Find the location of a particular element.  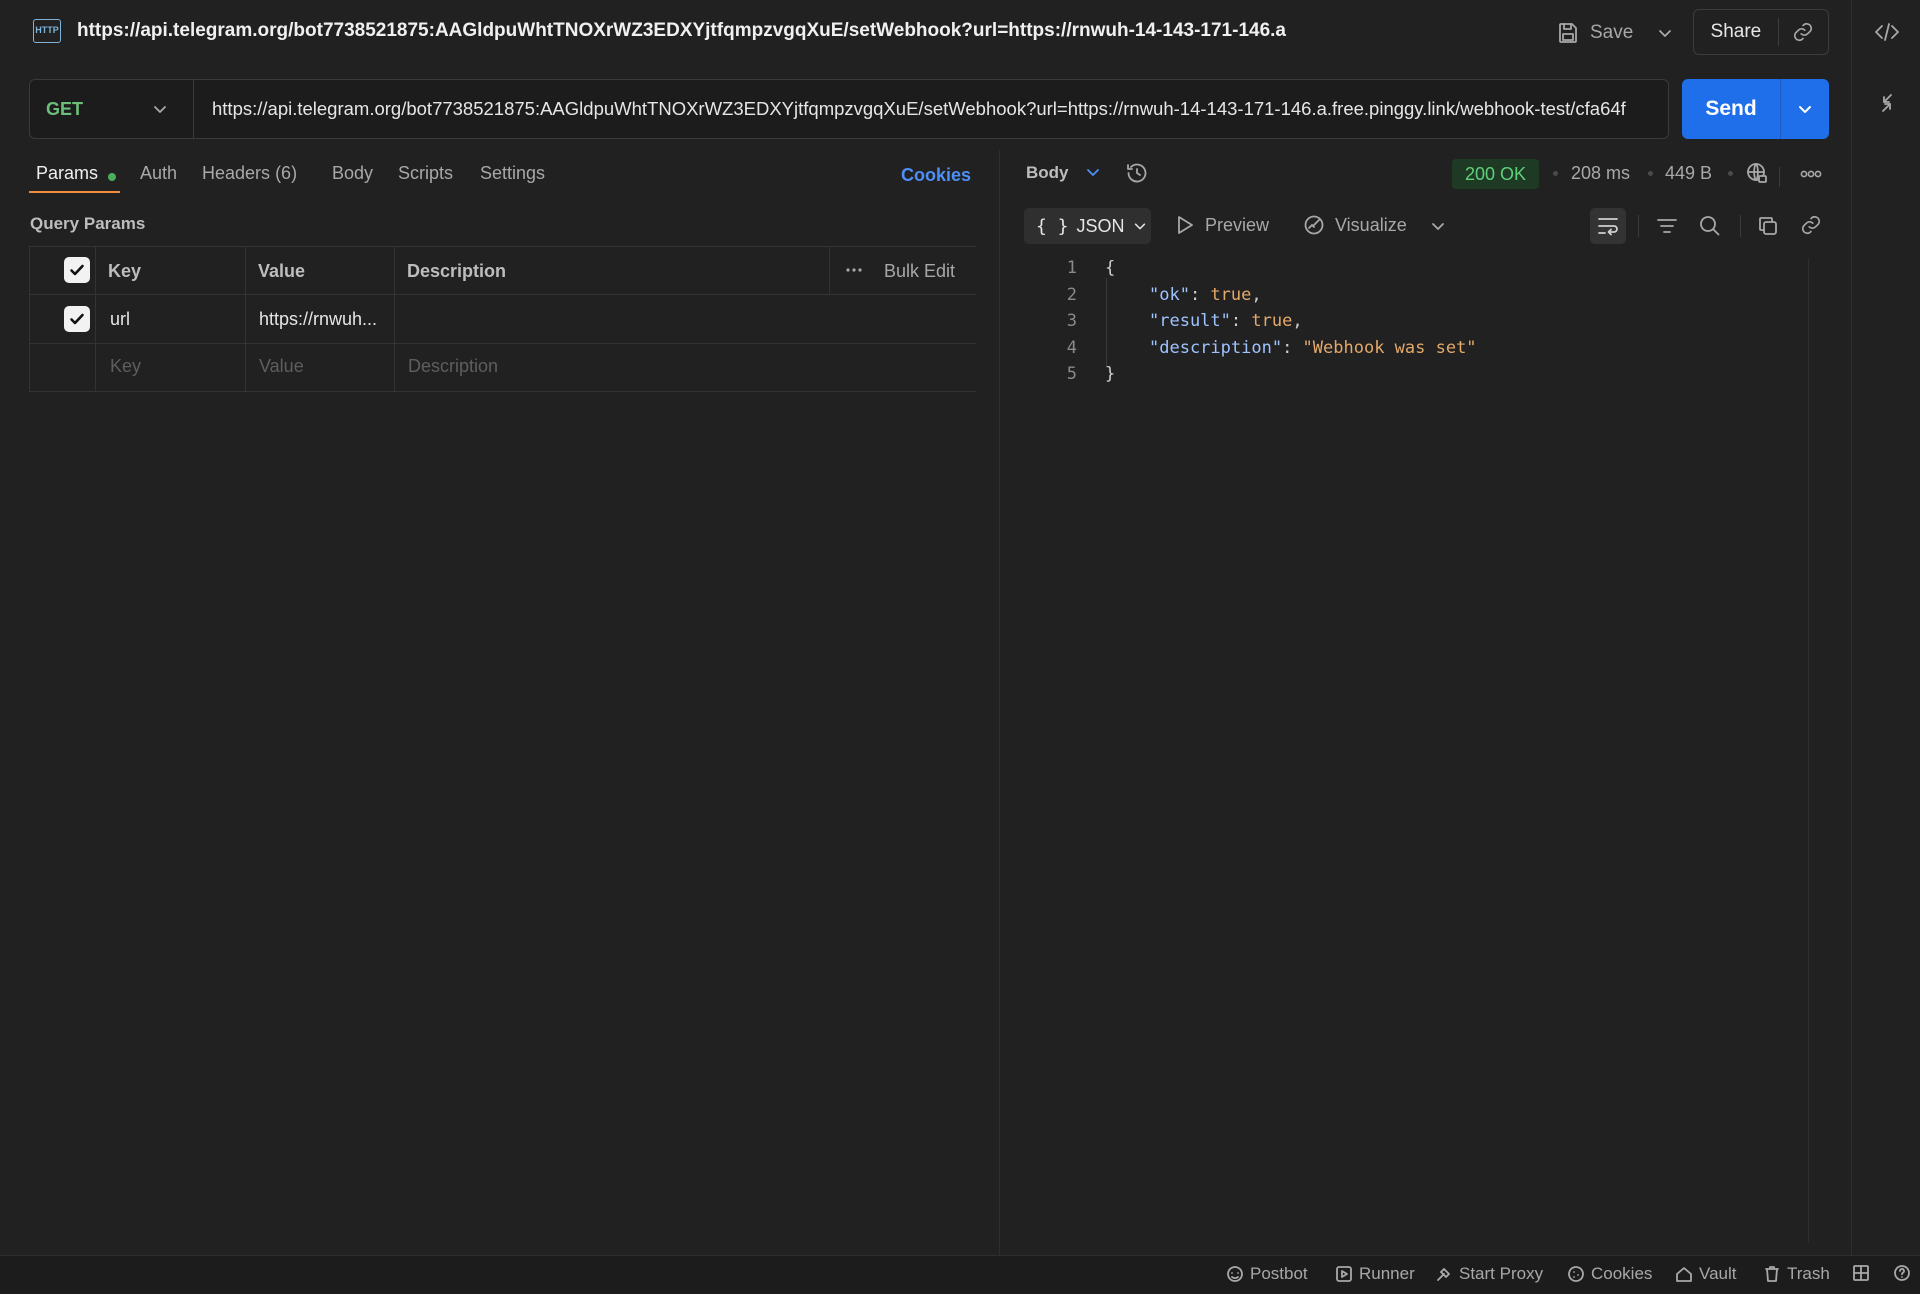

json-value: "Webhook was set" is located at coordinates (1389, 348).